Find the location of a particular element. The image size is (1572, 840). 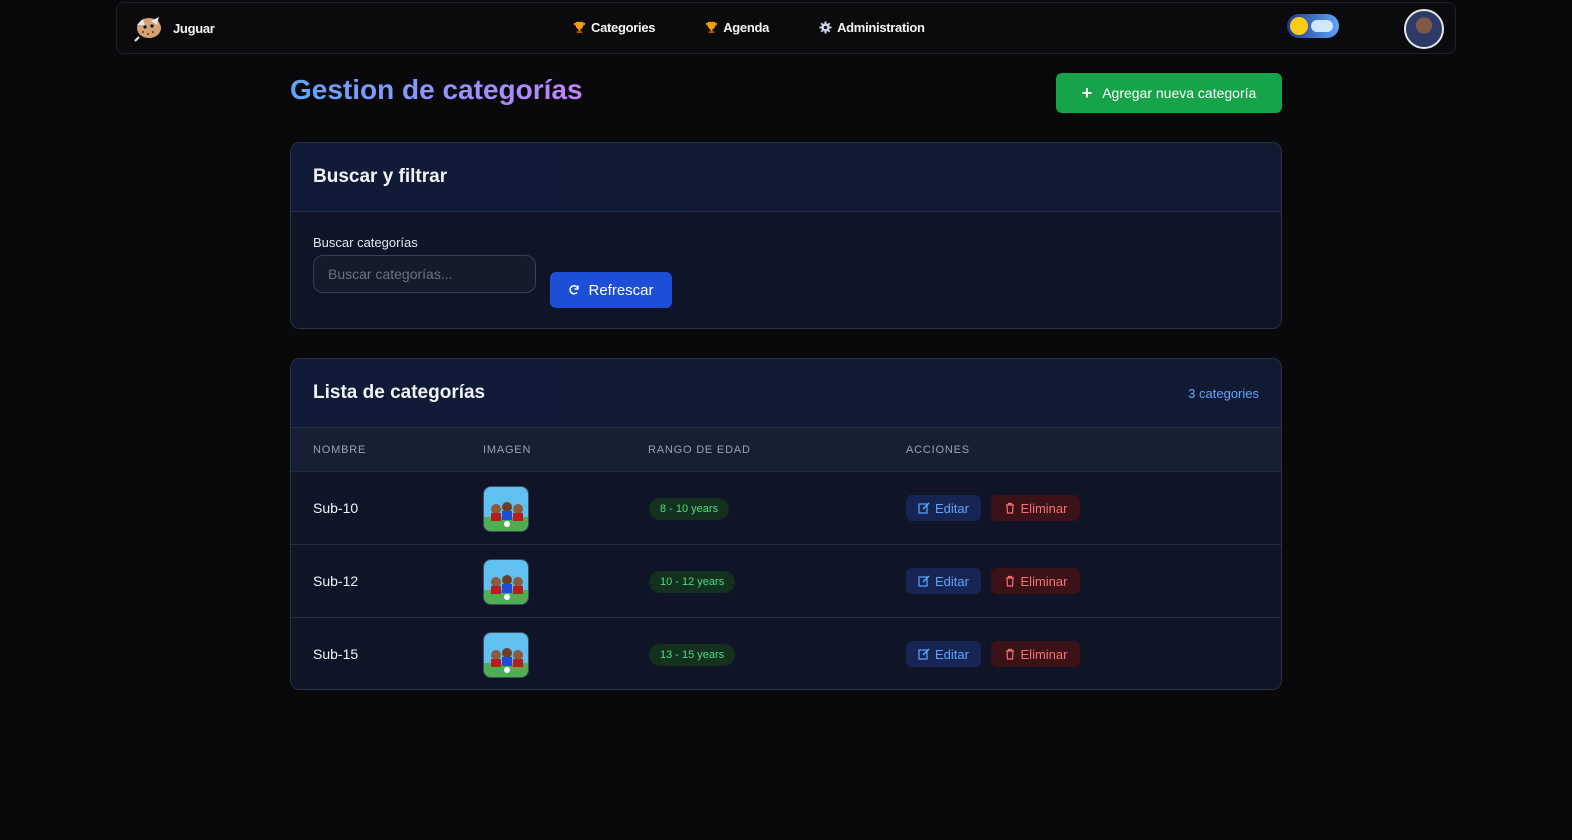

plus-icon: + is located at coordinates (1087, 93).